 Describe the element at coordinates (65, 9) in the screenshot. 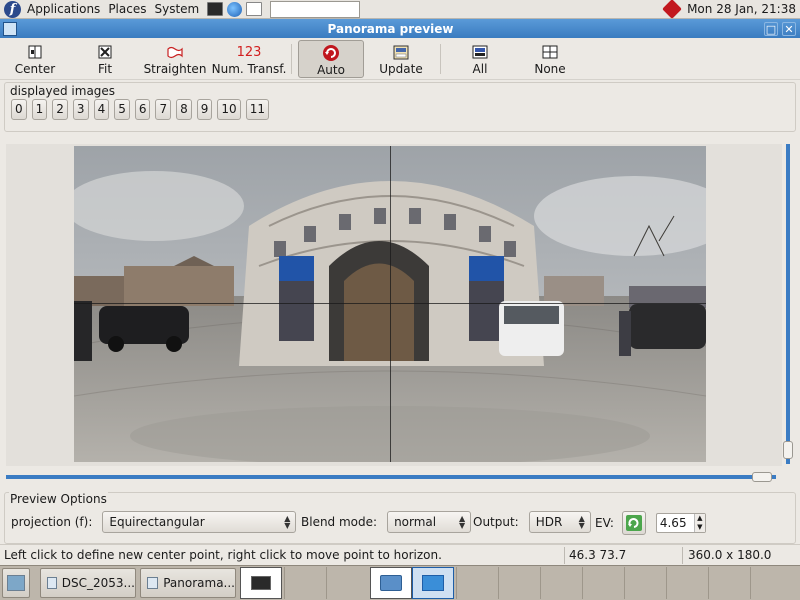

I see `menu-applications: Applications` at that location.